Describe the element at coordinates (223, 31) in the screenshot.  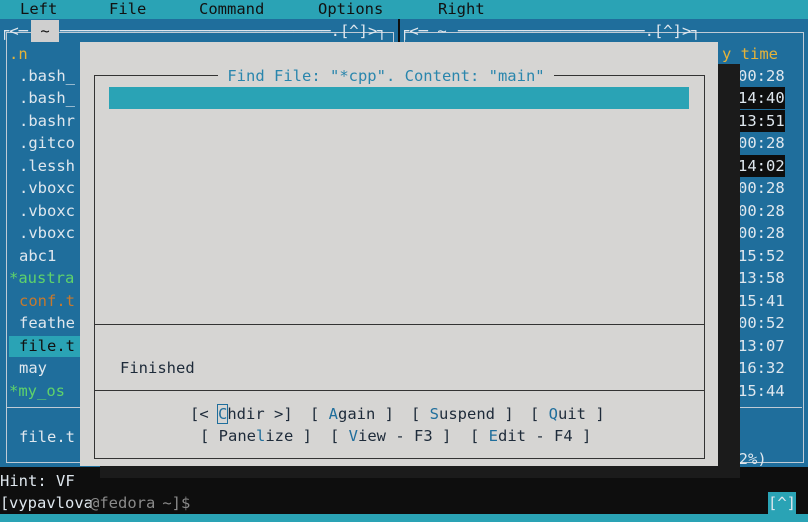
I see `left-panel-top-mid: ─────────────────────────────.[^]>┐` at that location.